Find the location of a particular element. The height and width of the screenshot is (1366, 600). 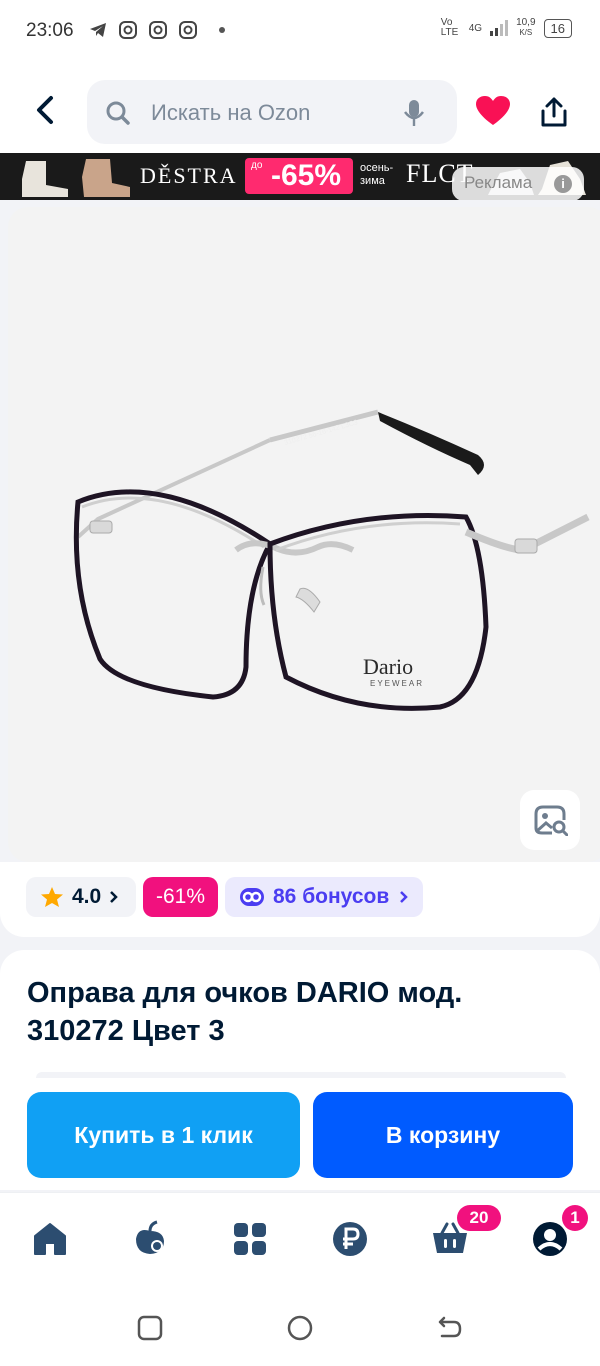

catalog-icon is located at coordinates (250, 1239).